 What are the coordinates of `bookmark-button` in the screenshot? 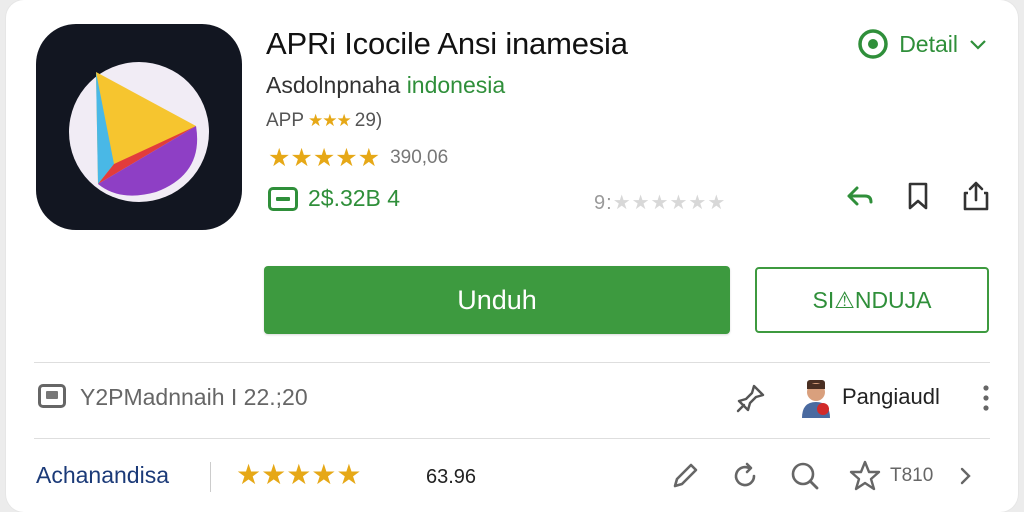 It's located at (918, 196).